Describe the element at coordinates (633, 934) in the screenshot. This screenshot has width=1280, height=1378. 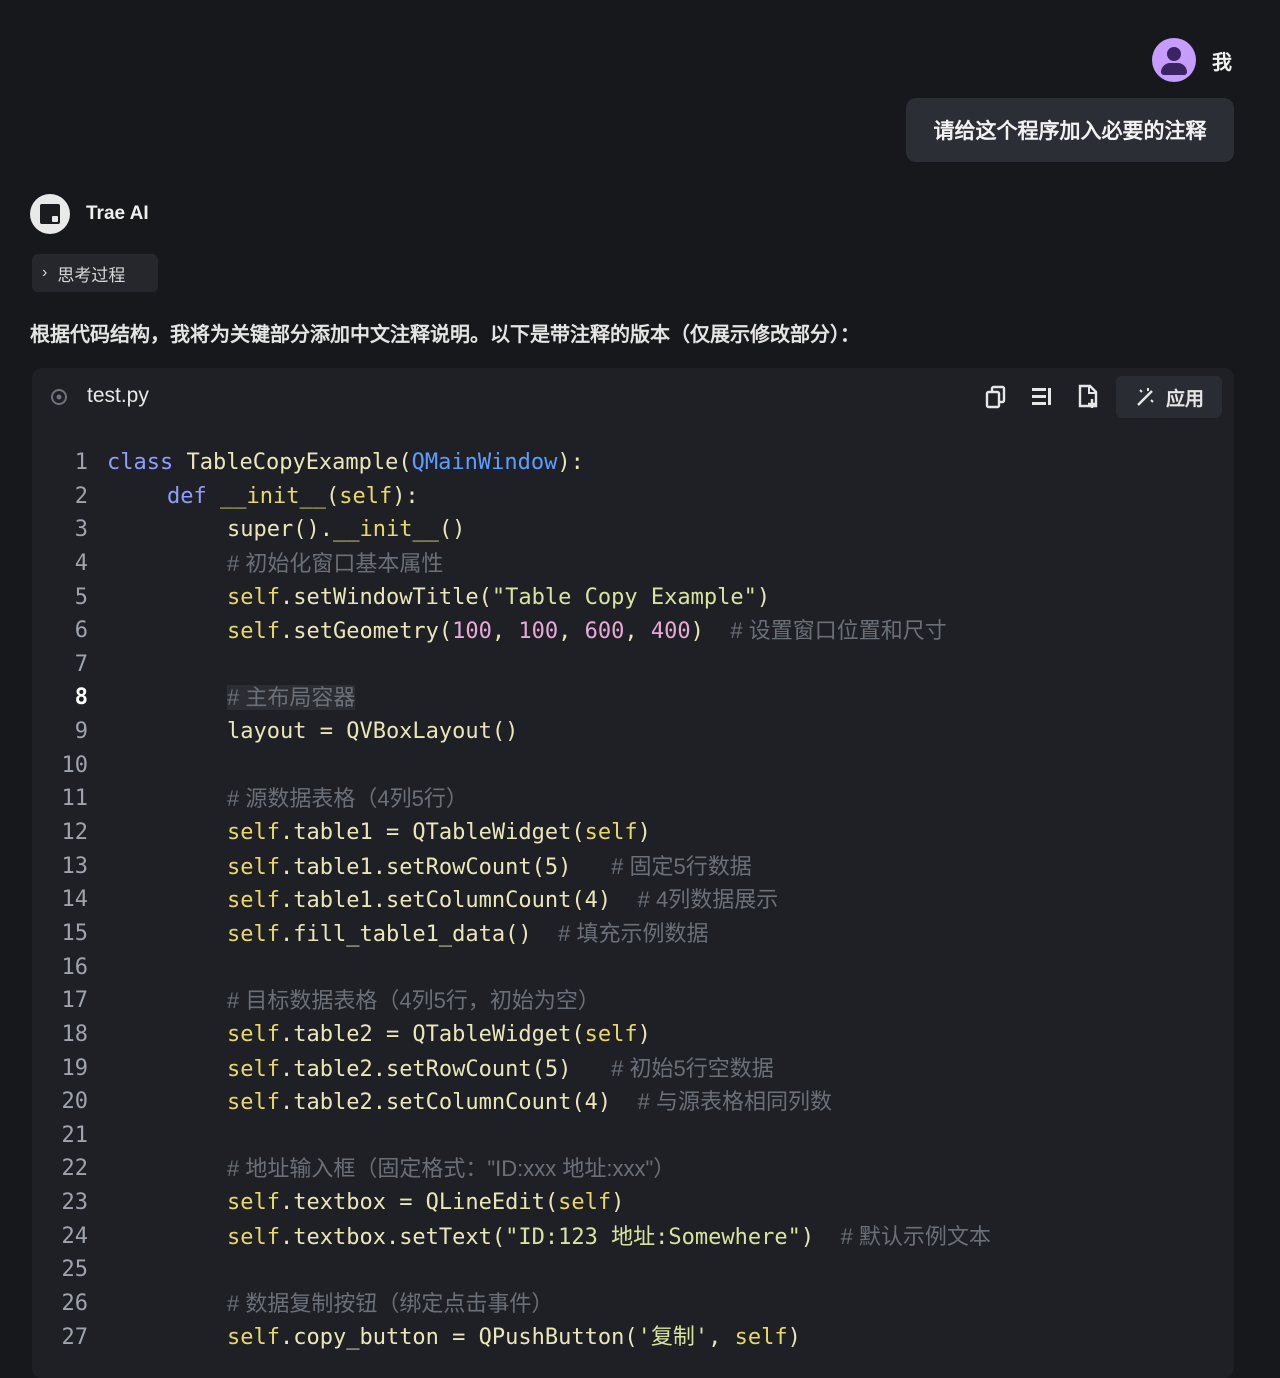
I see `code-line: 15 self.fill_table1_data() # 填充示例数据` at that location.